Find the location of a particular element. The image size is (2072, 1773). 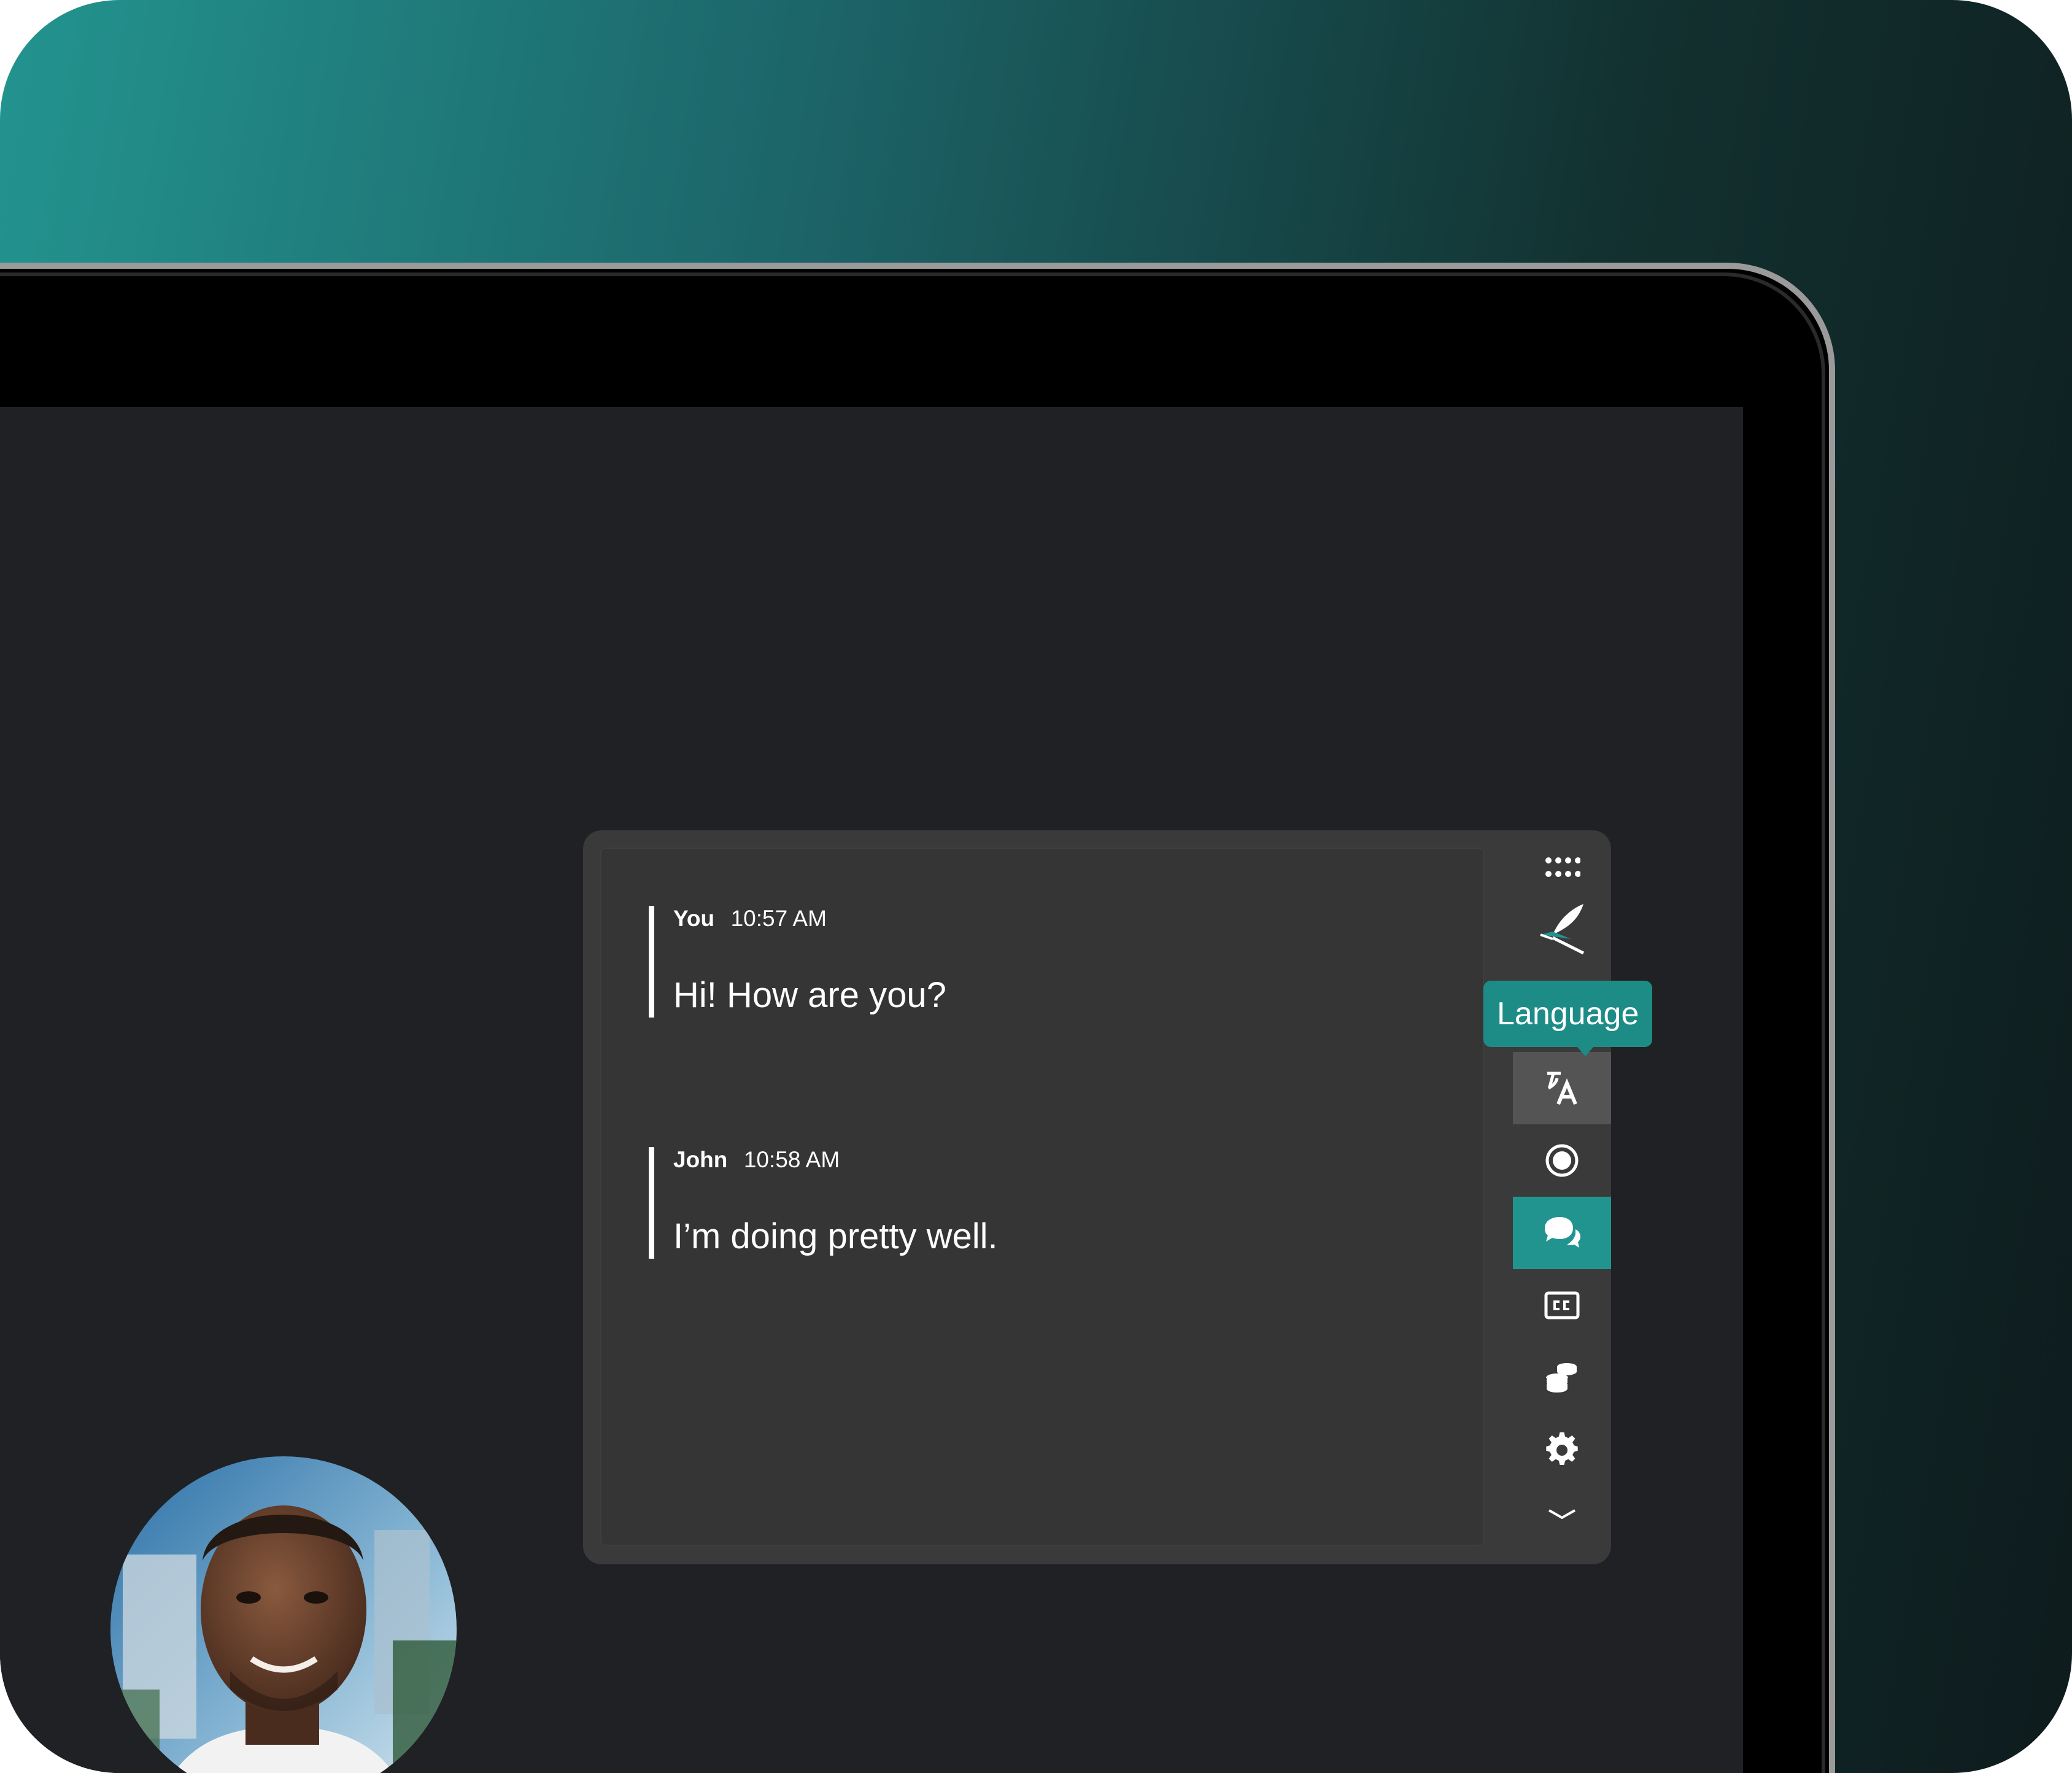

language-tooltip: Language is located at coordinates (1568, 1014).